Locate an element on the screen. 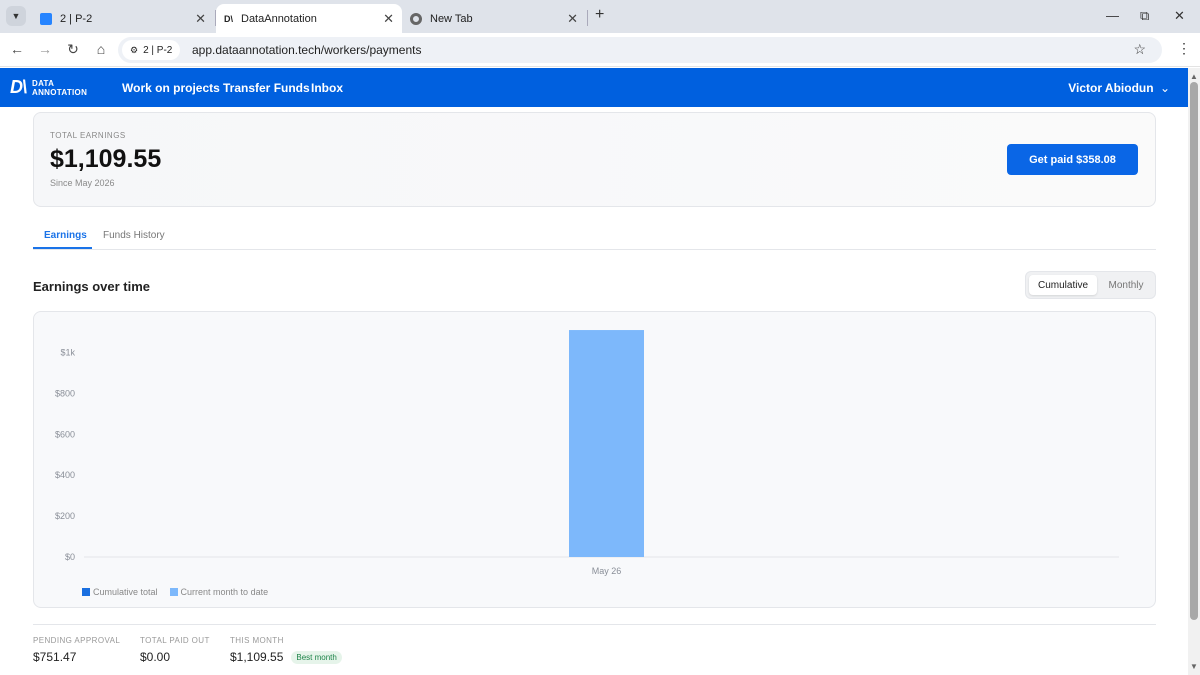 This screenshot has width=1200, height=675. logo: D\ DATA ANNOTATION is located at coordinates (48, 87).